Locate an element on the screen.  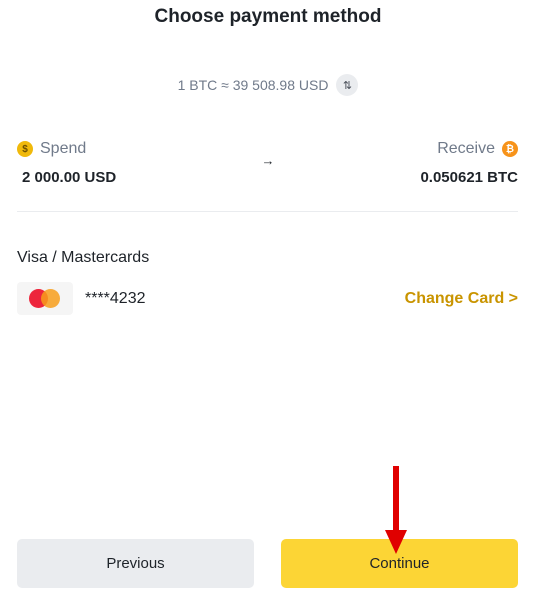
spend-label: Spend is located at coordinates (63, 148).